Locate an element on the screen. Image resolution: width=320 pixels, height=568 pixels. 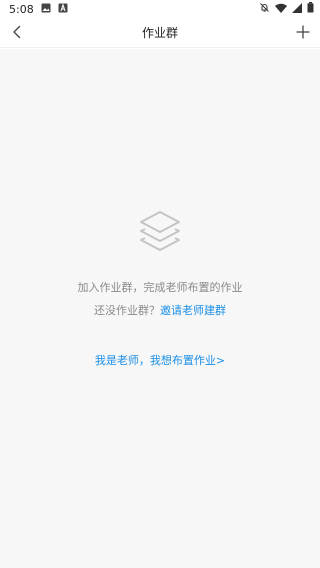
battery-icon is located at coordinates (310, 9).